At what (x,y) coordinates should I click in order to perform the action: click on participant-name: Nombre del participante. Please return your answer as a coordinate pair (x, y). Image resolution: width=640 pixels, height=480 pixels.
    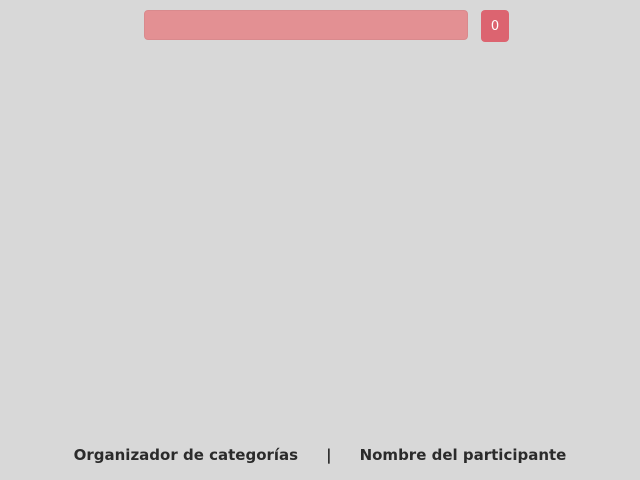
    Looking at the image, I should click on (463, 455).